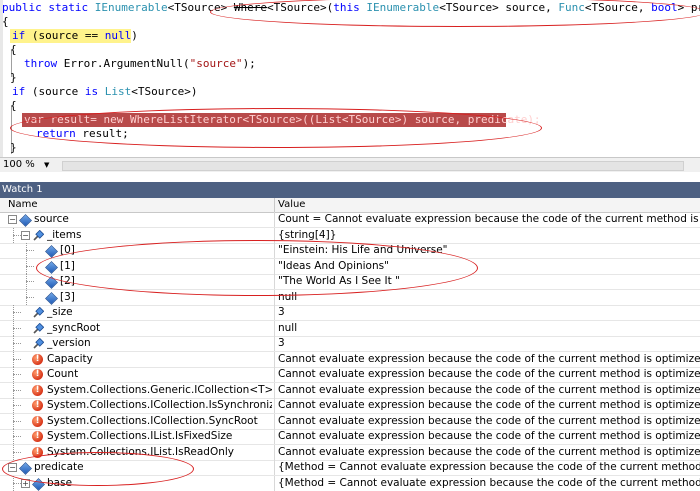 The image size is (700, 491). I want to click on code-line-7: if (source is List<TSource>), so click(105, 91).